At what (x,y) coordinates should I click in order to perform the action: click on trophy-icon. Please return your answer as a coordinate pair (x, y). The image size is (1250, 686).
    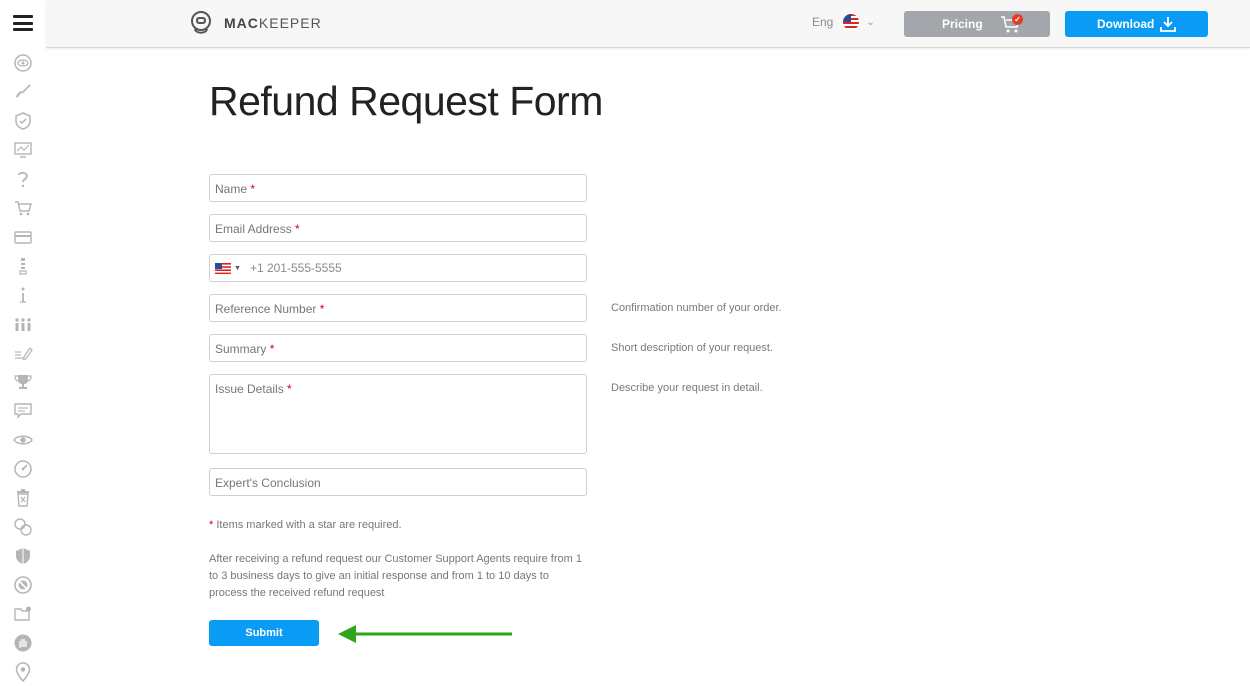
    Looking at the image, I should click on (23, 381).